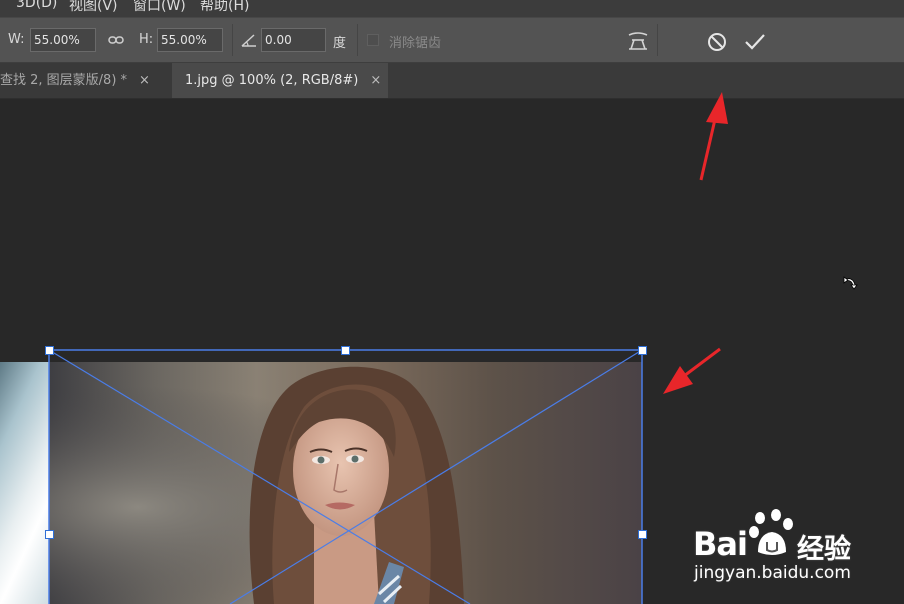 This screenshot has width=904, height=604. What do you see at coordinates (824, 549) in the screenshot?
I see `watermark-brand-right: 经验` at bounding box center [824, 549].